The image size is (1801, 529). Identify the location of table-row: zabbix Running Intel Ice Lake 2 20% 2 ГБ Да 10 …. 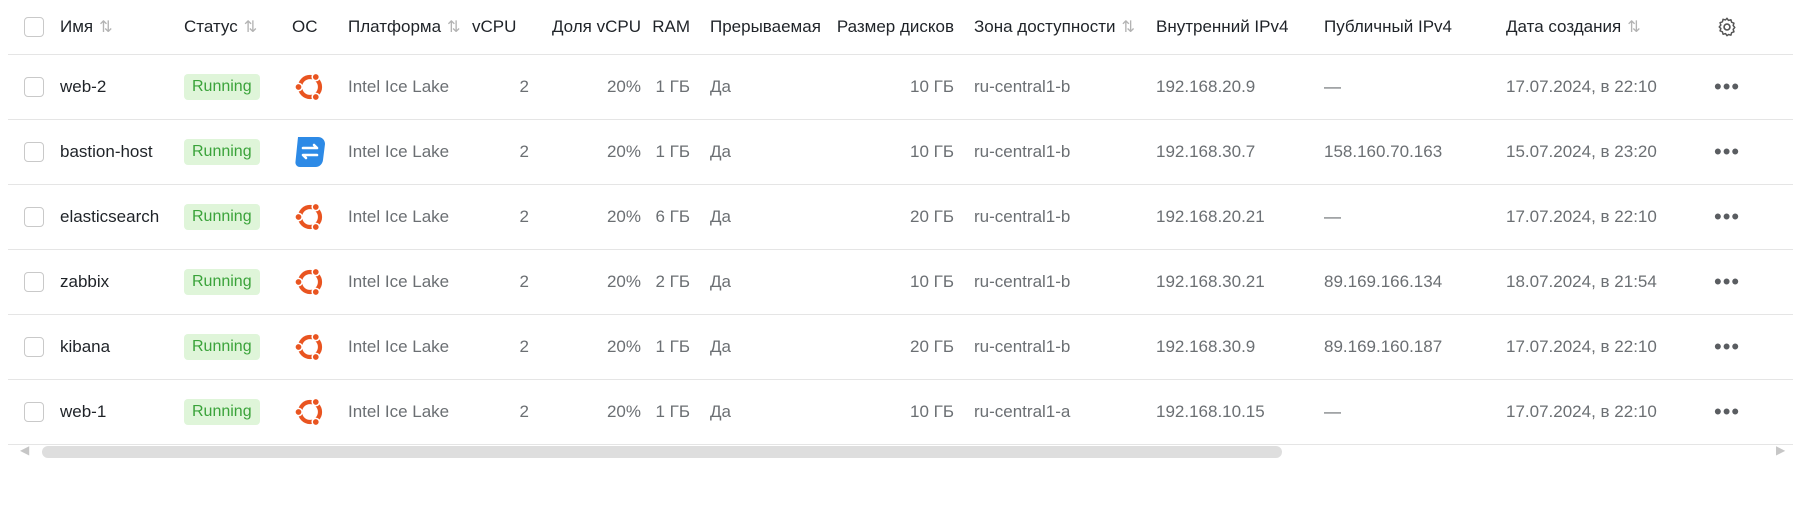
(900, 282).